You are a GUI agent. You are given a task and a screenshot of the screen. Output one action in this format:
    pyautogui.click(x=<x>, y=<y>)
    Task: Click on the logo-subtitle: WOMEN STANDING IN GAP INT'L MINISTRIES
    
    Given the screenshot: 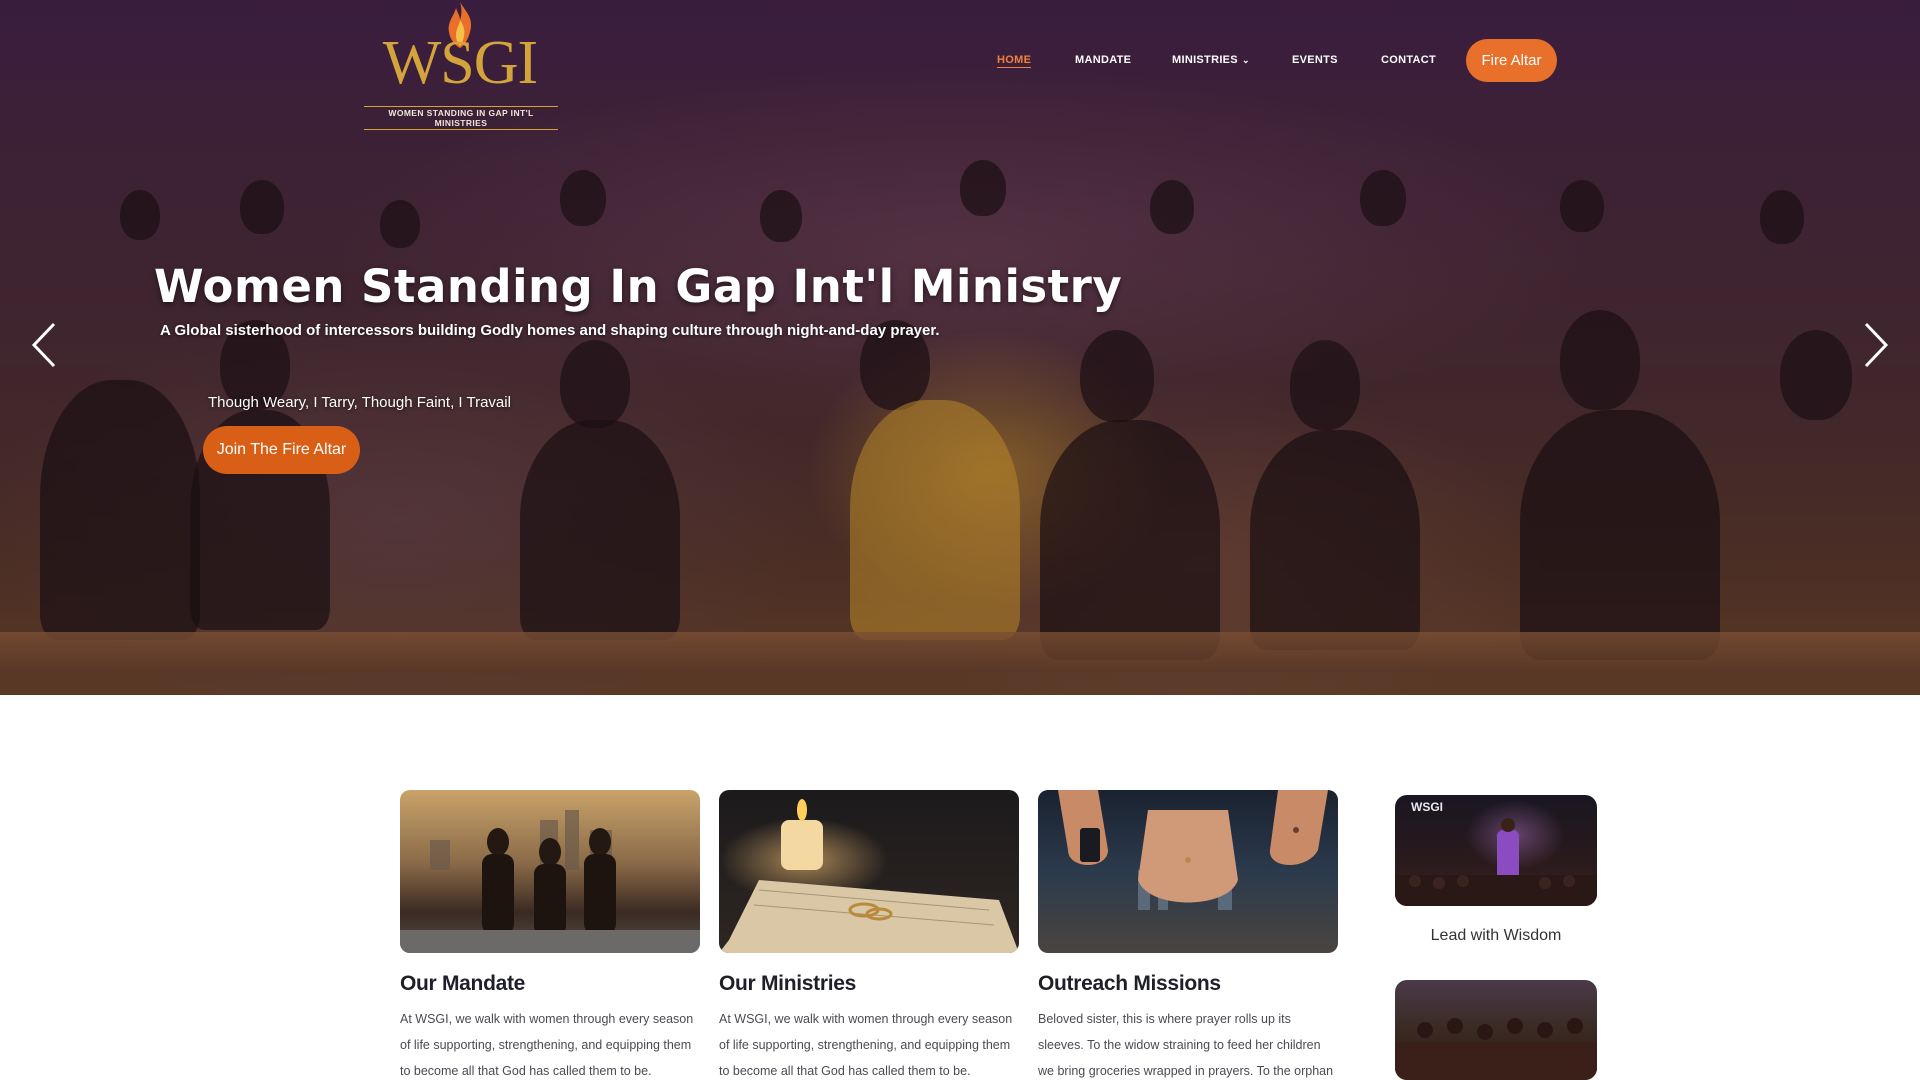 What is the action you would take?
    pyautogui.click(x=461, y=118)
    